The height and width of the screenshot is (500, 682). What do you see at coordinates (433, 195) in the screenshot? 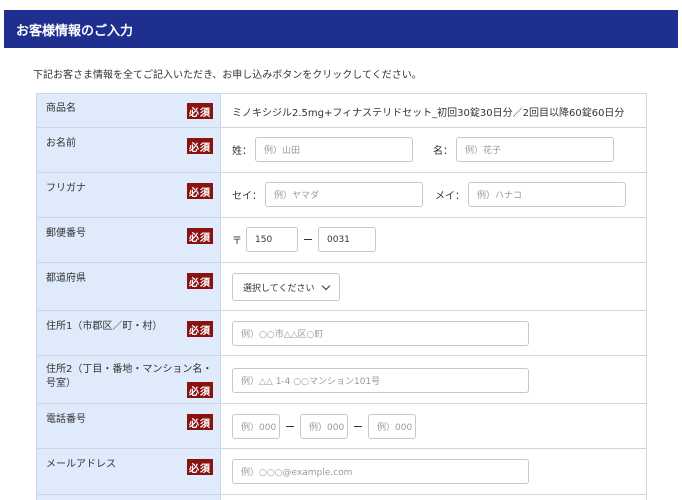
I see `value-cell: セイ： 例）ヤマダ メイ： 例）ハナコ` at bounding box center [433, 195].